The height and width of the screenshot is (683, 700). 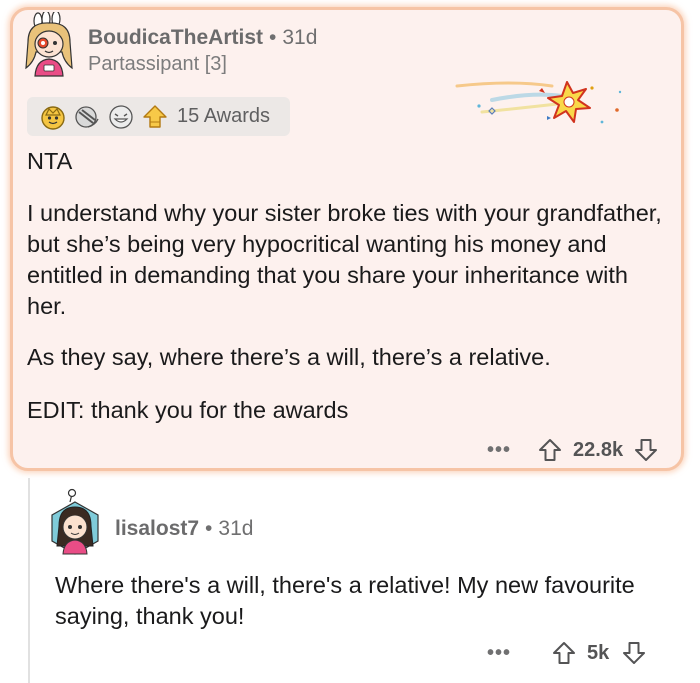 What do you see at coordinates (598, 652) in the screenshot?
I see `vote-score: 5k` at bounding box center [598, 652].